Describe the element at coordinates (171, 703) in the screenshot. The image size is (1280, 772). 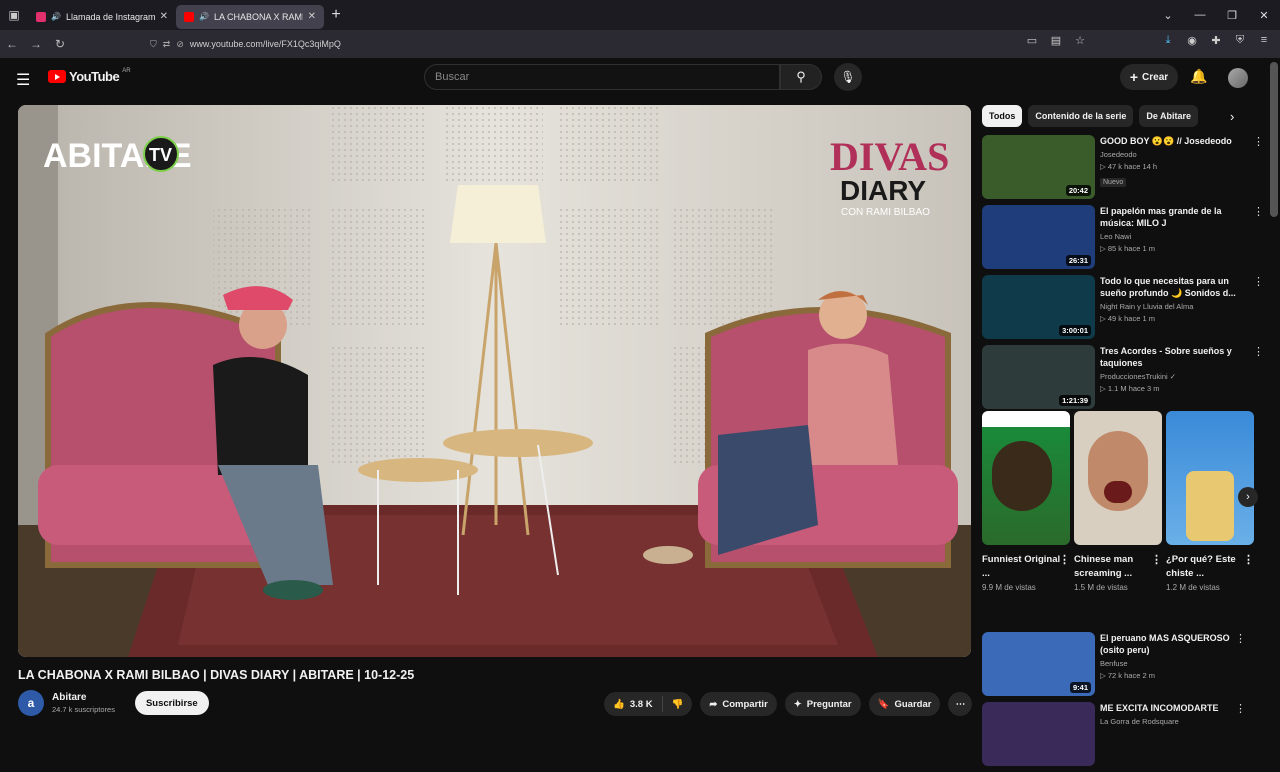
I see `subscribe-button: Suscribirse` at that location.